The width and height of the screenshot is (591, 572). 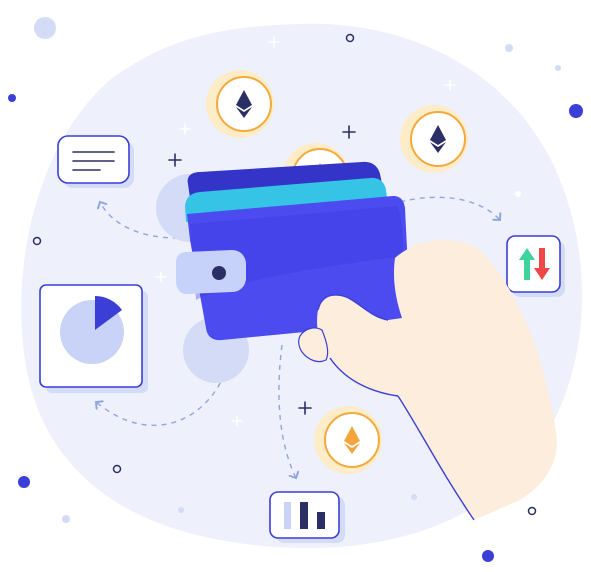 What do you see at coordinates (535, 266) in the screenshot?
I see `up-down-arrows-icon` at bounding box center [535, 266].